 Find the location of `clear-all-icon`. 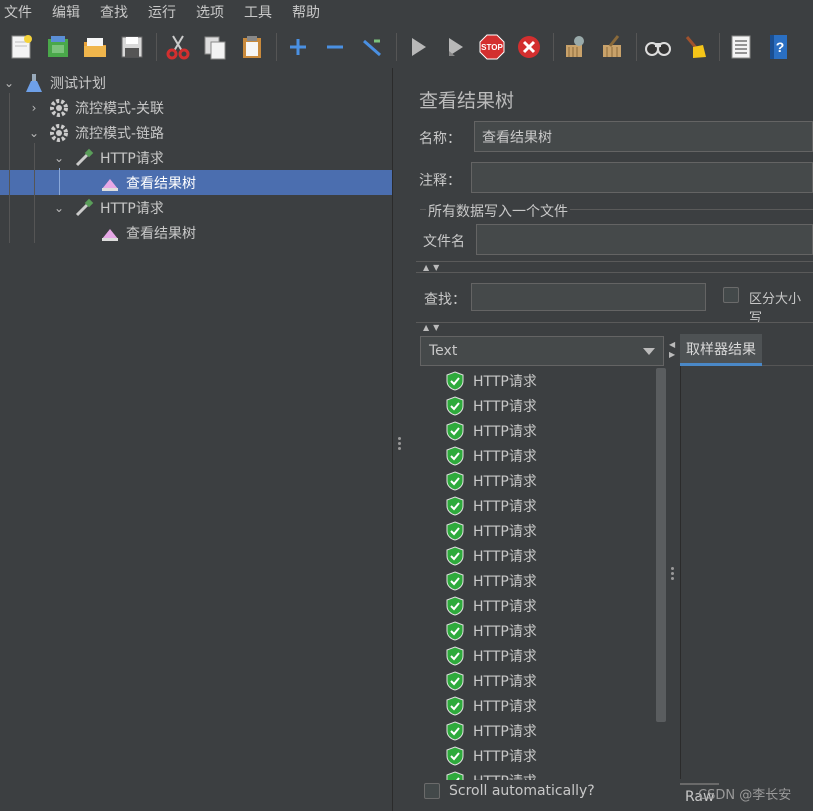

clear-all-icon is located at coordinates (612, 47).